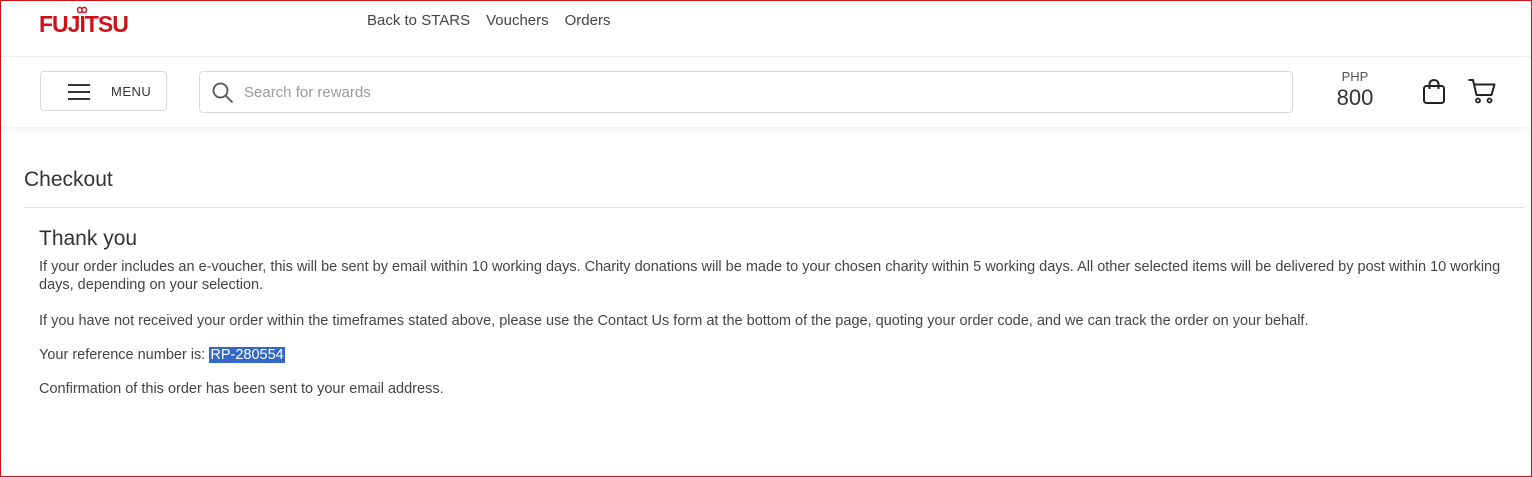 Image resolution: width=1532 pixels, height=477 pixels. I want to click on search-icon, so click(223, 93).